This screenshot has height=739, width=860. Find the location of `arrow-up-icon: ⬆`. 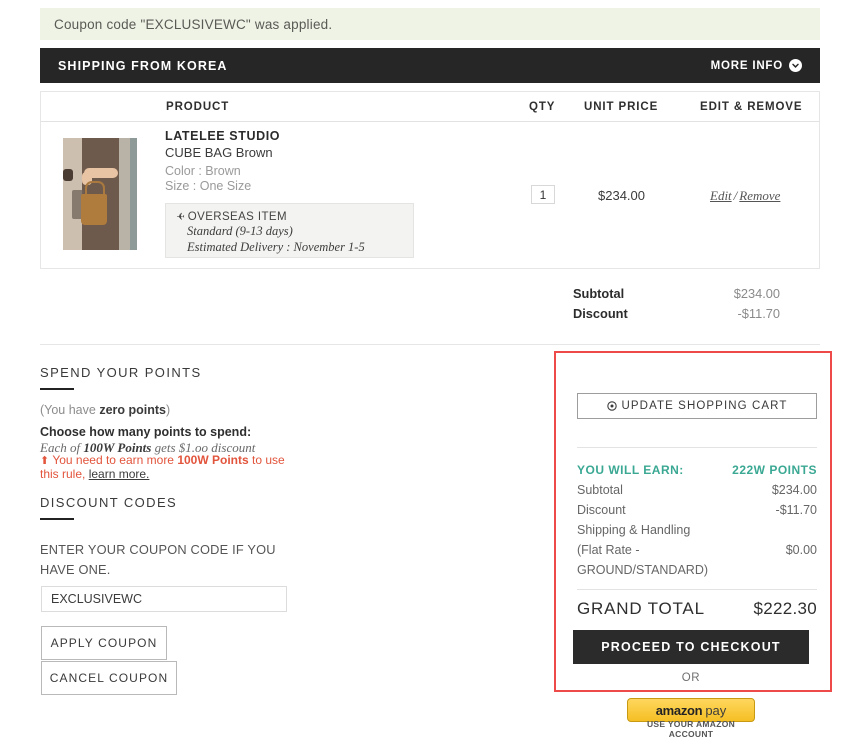

arrow-up-icon: ⬆ is located at coordinates (45, 461).